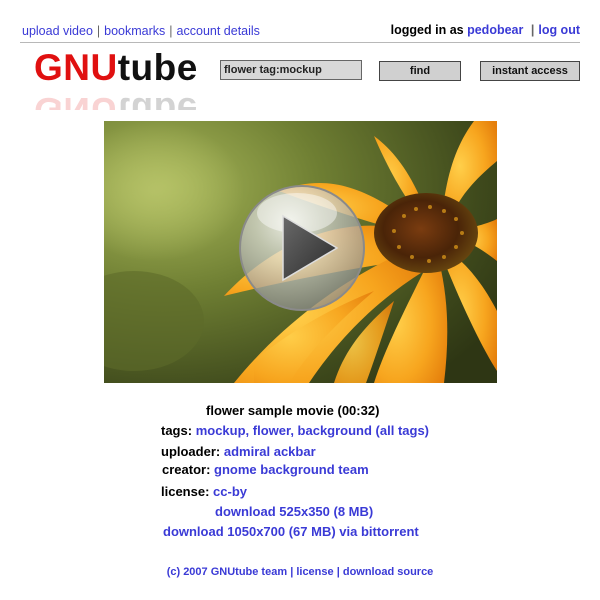  What do you see at coordinates (495, 30) in the screenshot?
I see `username-link: pedobear` at bounding box center [495, 30].